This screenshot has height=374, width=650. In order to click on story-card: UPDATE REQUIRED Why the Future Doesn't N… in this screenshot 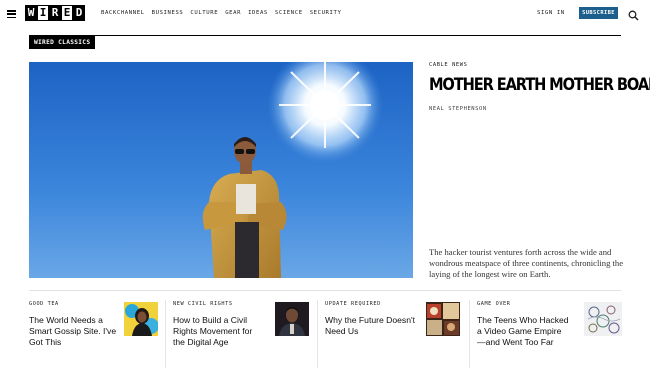, I will do `click(394, 335)`.